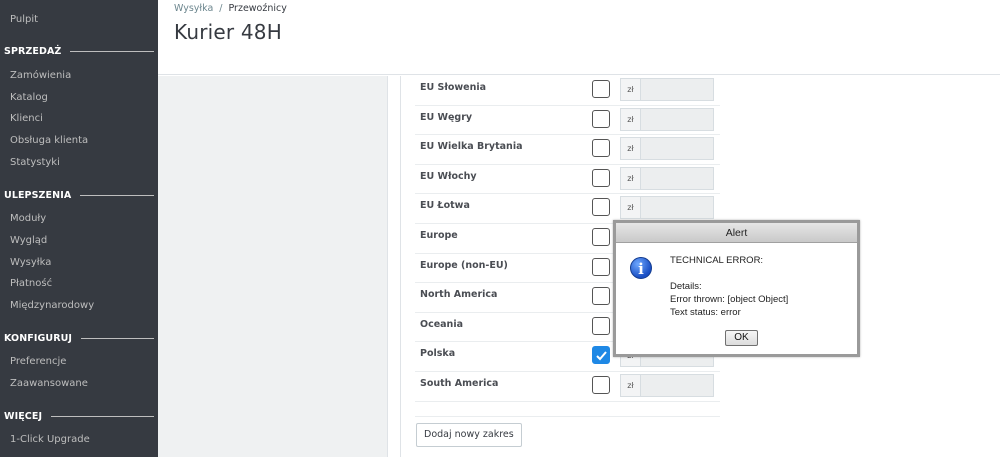  What do you see at coordinates (228, 32) in the screenshot?
I see `page-title: Kurier 48H` at bounding box center [228, 32].